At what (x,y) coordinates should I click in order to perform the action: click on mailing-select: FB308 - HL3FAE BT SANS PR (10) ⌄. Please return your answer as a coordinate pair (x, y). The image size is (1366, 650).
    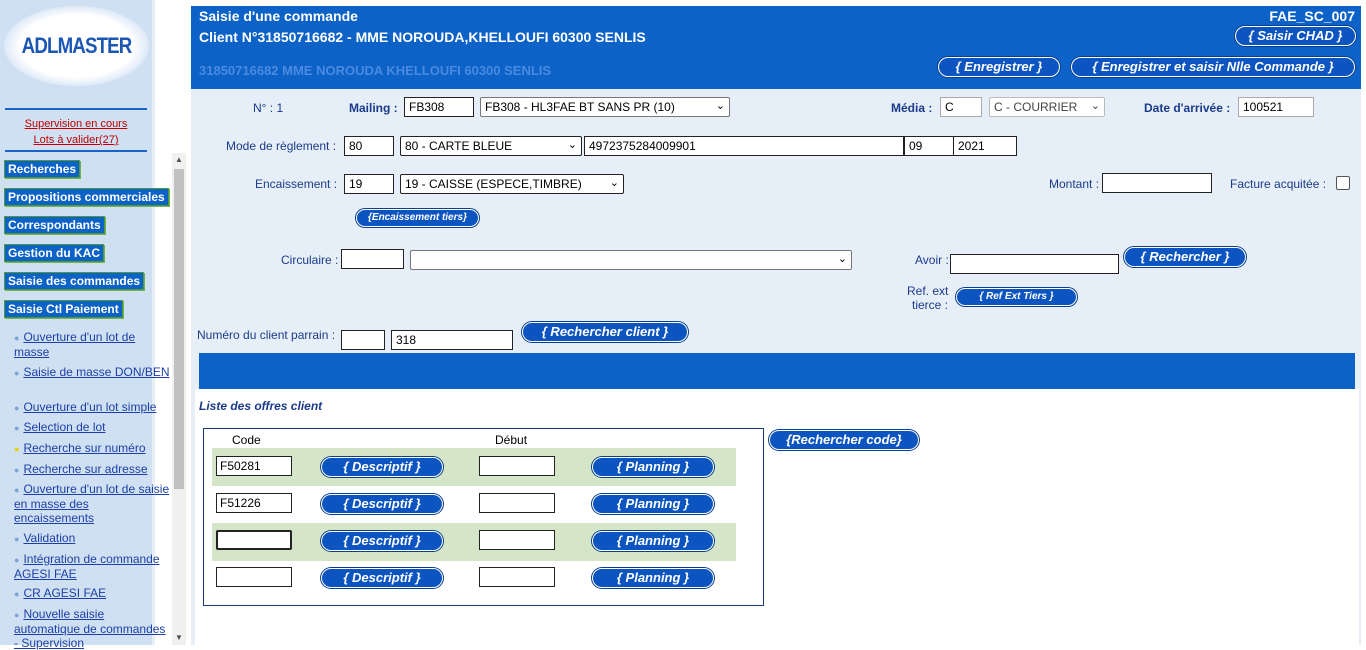
    Looking at the image, I should click on (605, 107).